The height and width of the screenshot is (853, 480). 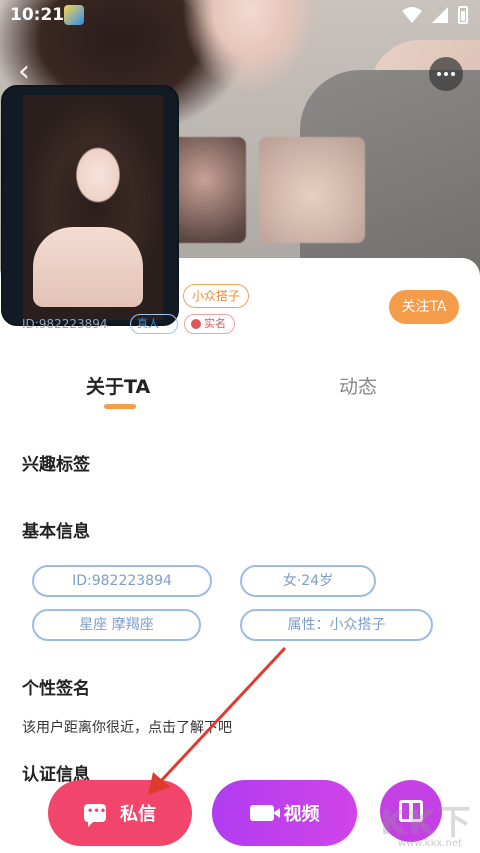 What do you see at coordinates (336, 625) in the screenshot?
I see `info-pill-attribute: 属性：小众搭子` at bounding box center [336, 625].